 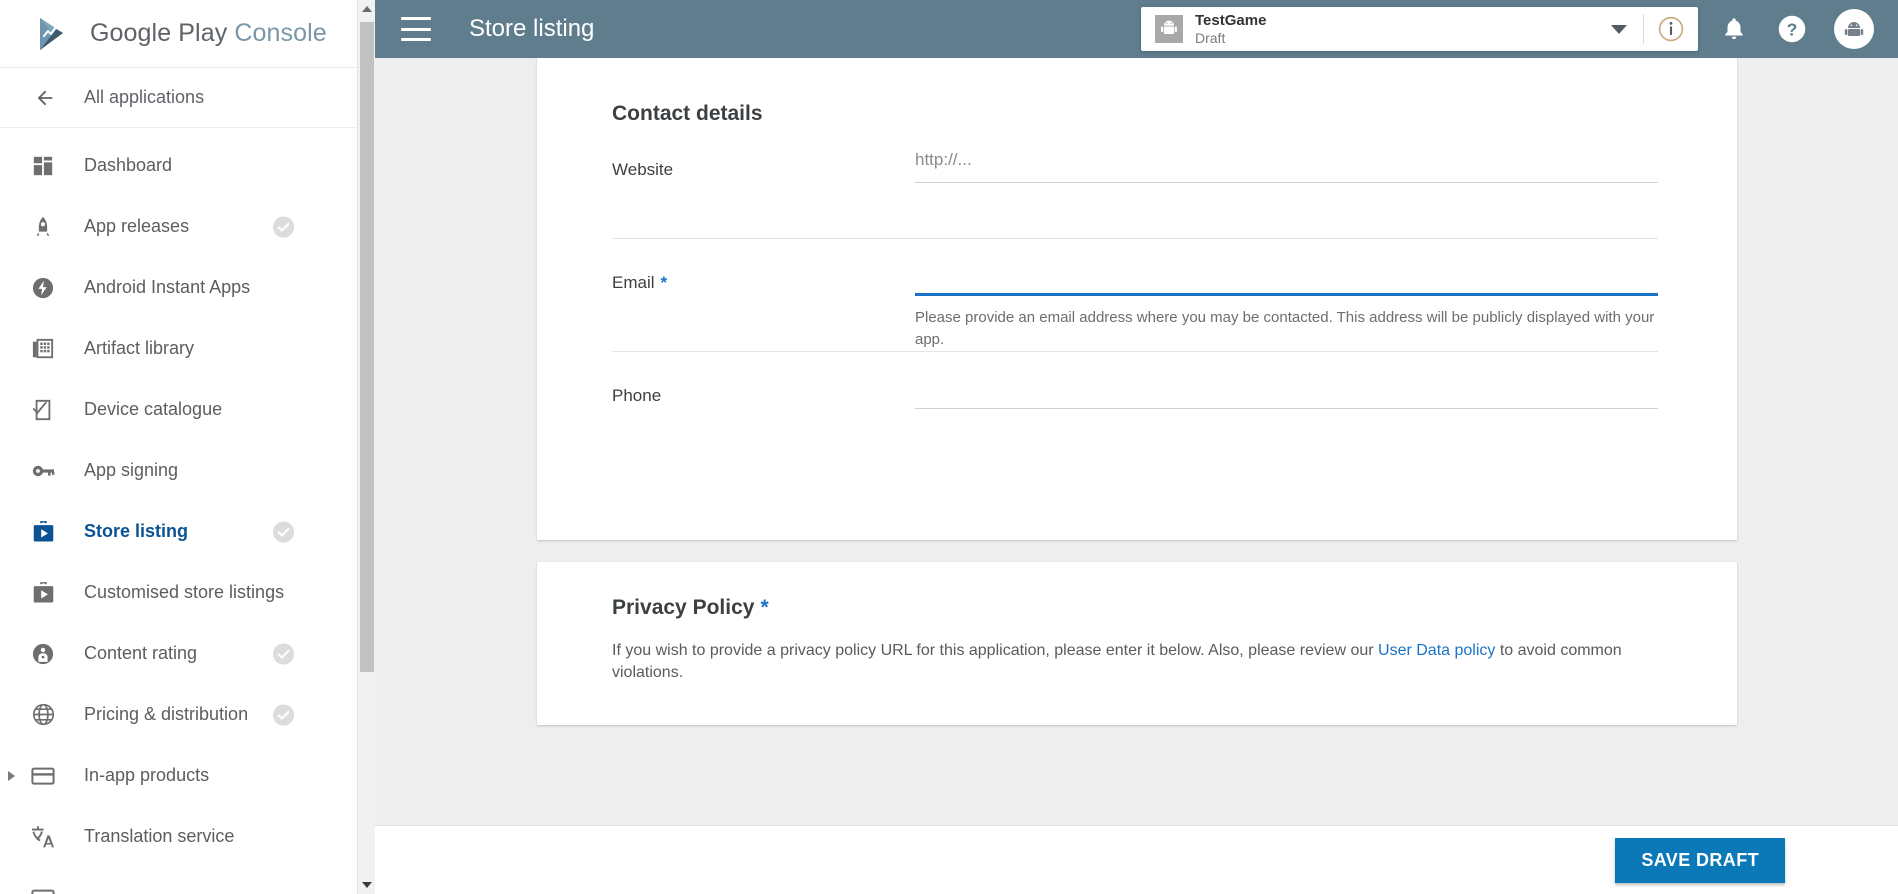 What do you see at coordinates (141, 653) in the screenshot?
I see `sidebar-item-label: Content rating` at bounding box center [141, 653].